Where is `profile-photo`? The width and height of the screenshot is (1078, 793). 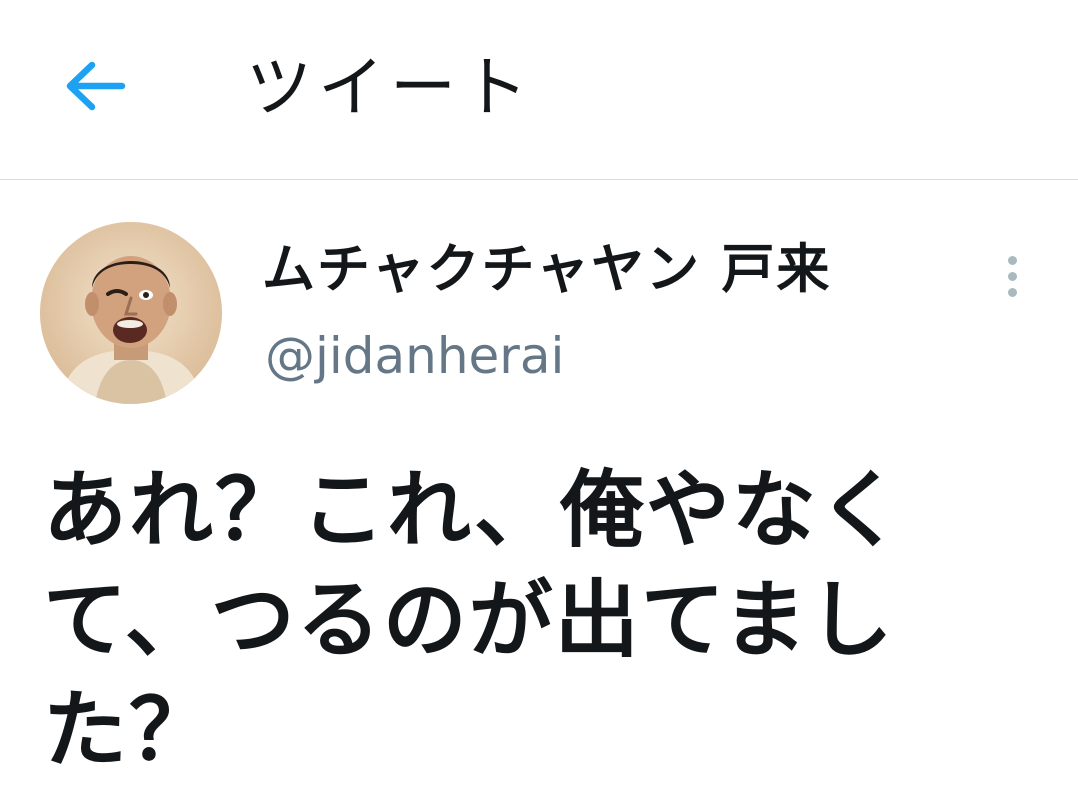
profile-photo is located at coordinates (131, 313).